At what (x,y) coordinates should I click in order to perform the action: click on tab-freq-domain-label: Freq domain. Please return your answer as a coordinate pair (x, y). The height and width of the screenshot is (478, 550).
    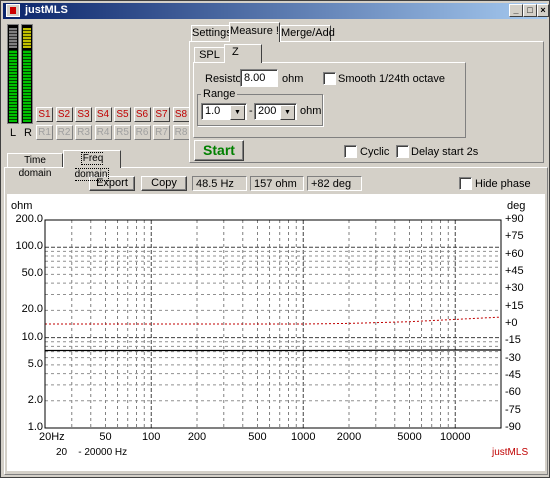
    Looking at the image, I should click on (92, 166).